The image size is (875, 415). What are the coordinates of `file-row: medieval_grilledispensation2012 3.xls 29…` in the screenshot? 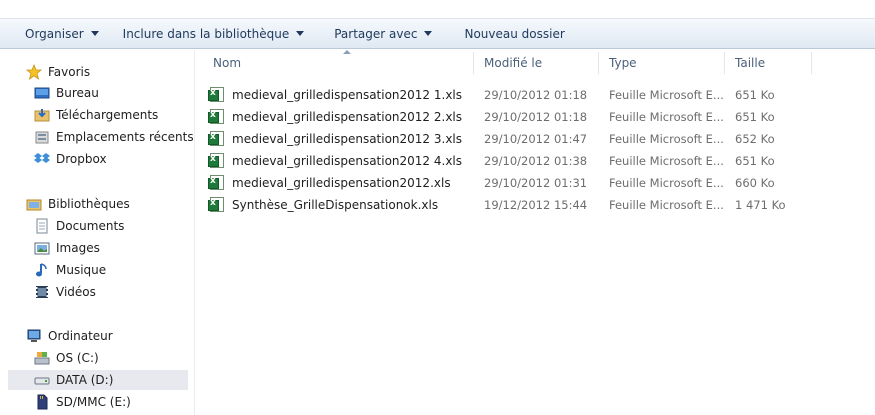 It's located at (536, 139).